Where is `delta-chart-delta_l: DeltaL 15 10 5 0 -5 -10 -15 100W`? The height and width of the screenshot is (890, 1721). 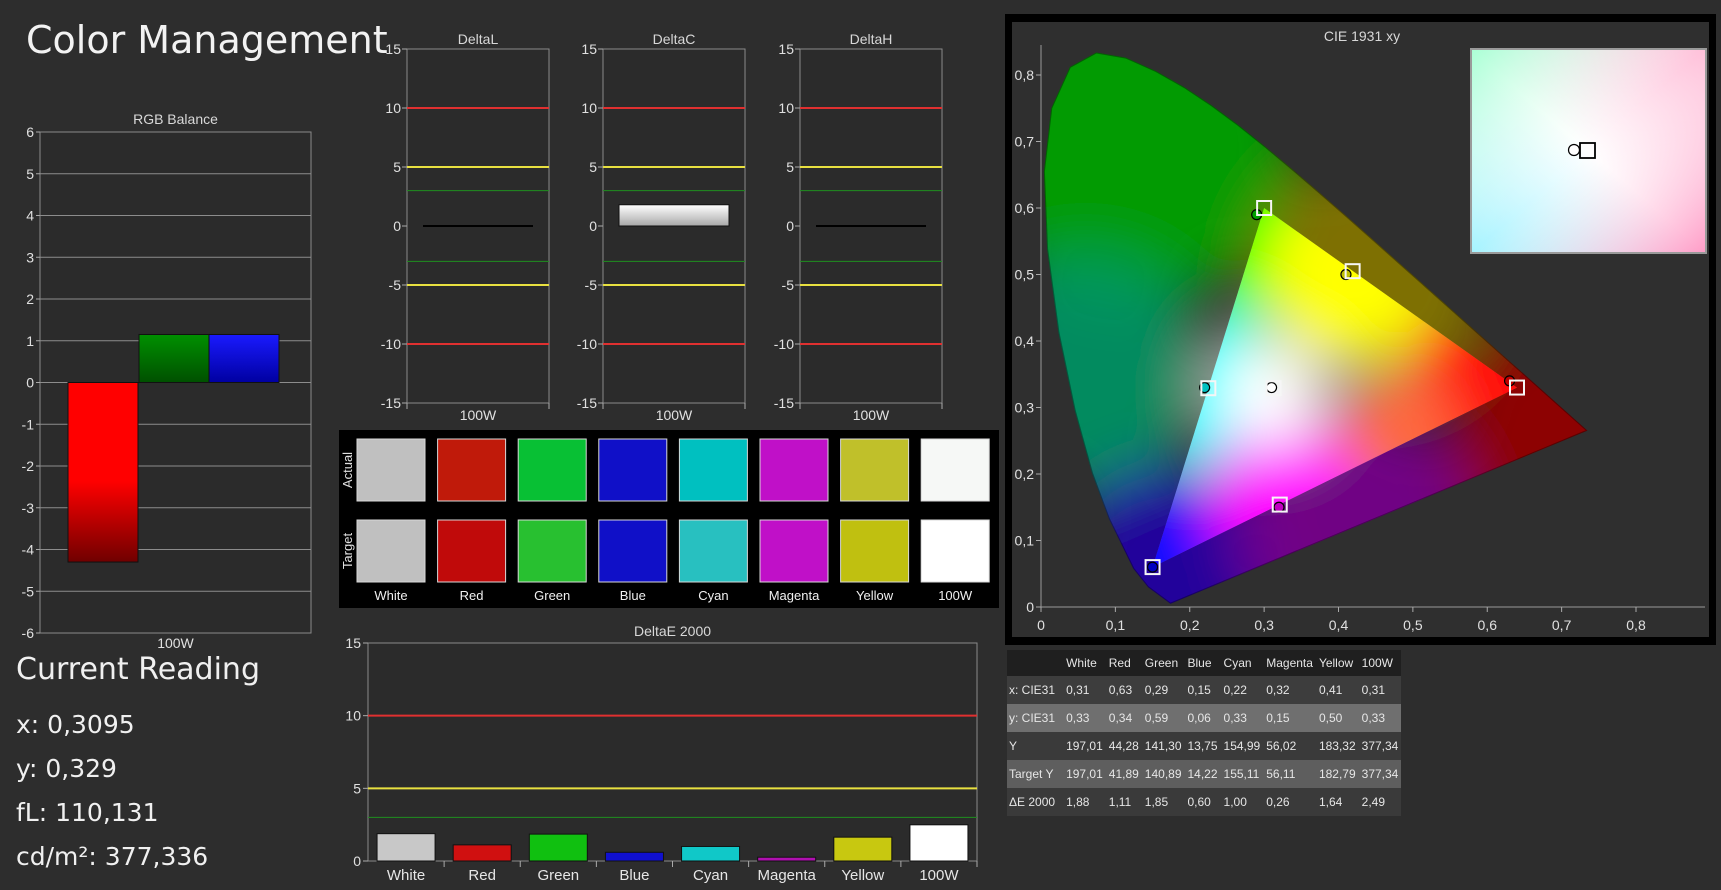
delta-chart-delta_l: DeltaL 15 10 5 0 -5 -10 -15 100W is located at coordinates (465, 227).